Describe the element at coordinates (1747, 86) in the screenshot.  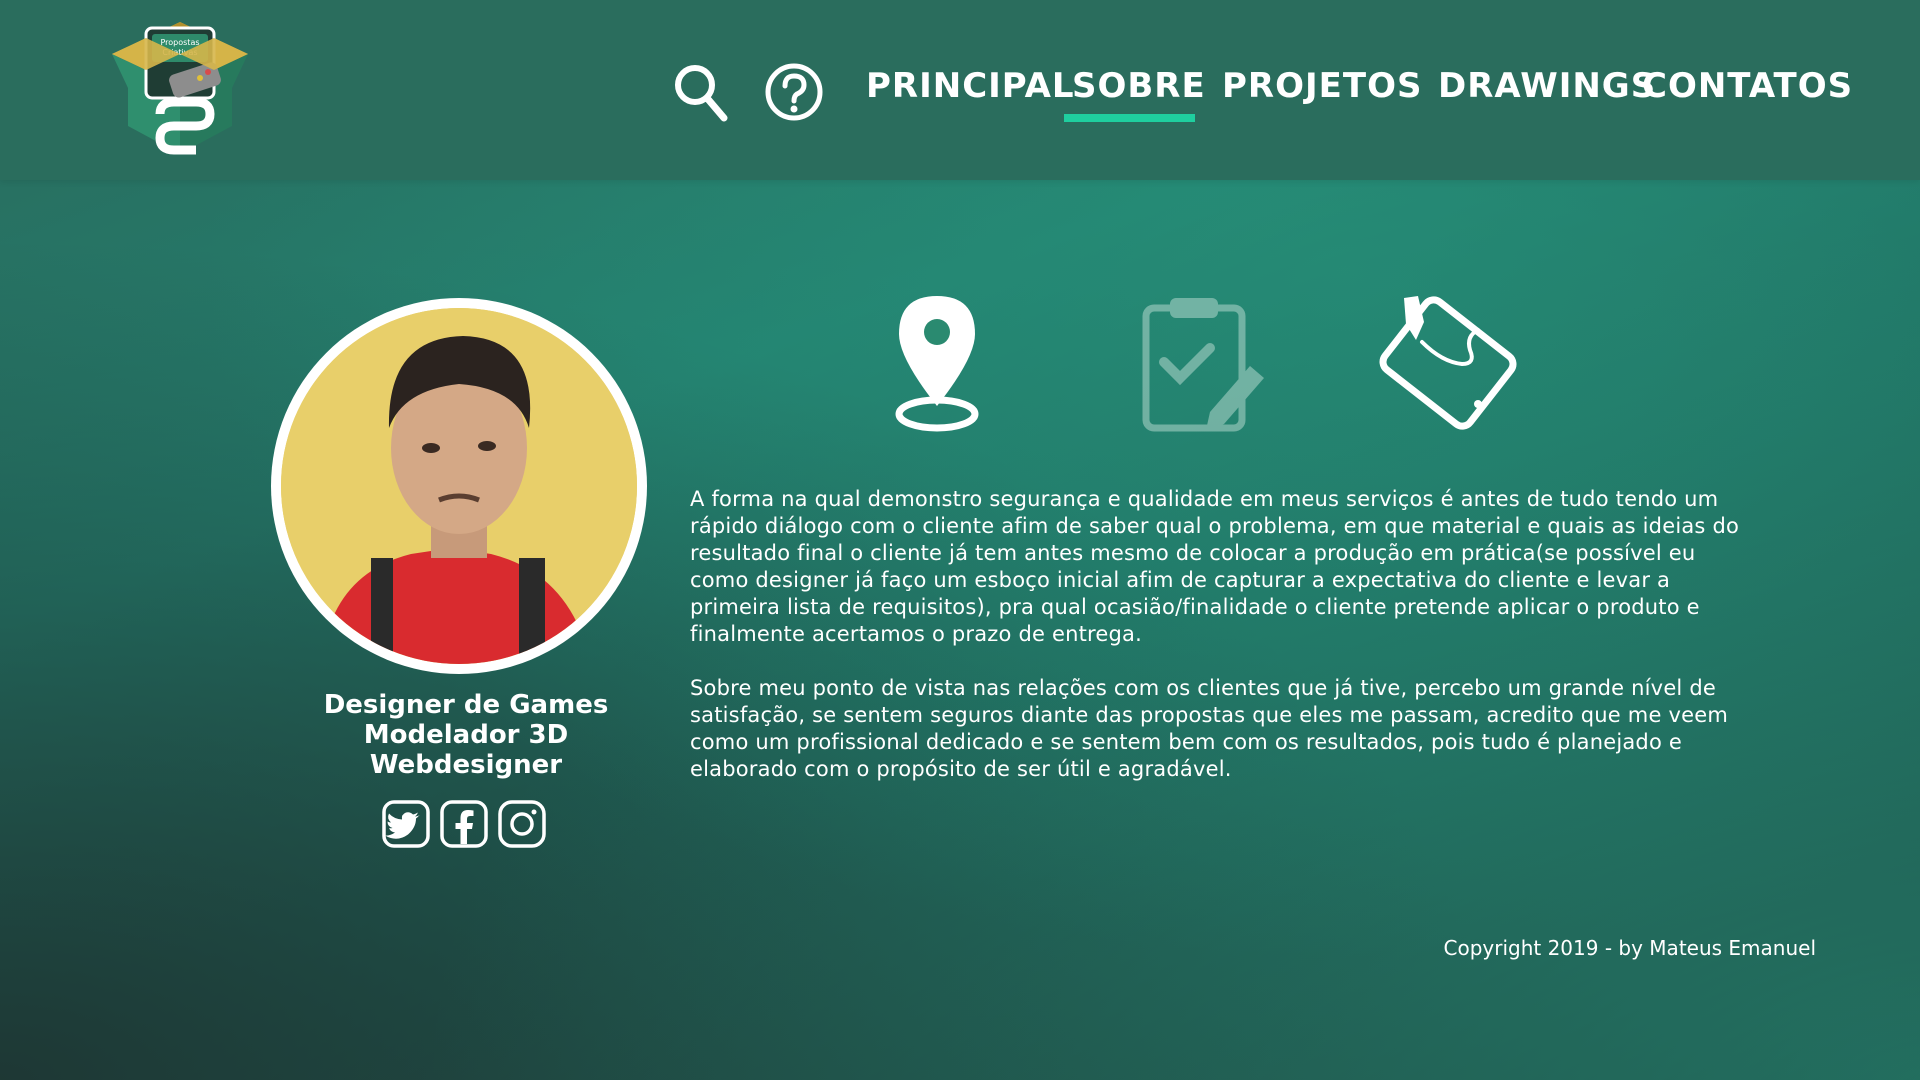
I see `nav-item-contatos: CONTATOS` at that location.